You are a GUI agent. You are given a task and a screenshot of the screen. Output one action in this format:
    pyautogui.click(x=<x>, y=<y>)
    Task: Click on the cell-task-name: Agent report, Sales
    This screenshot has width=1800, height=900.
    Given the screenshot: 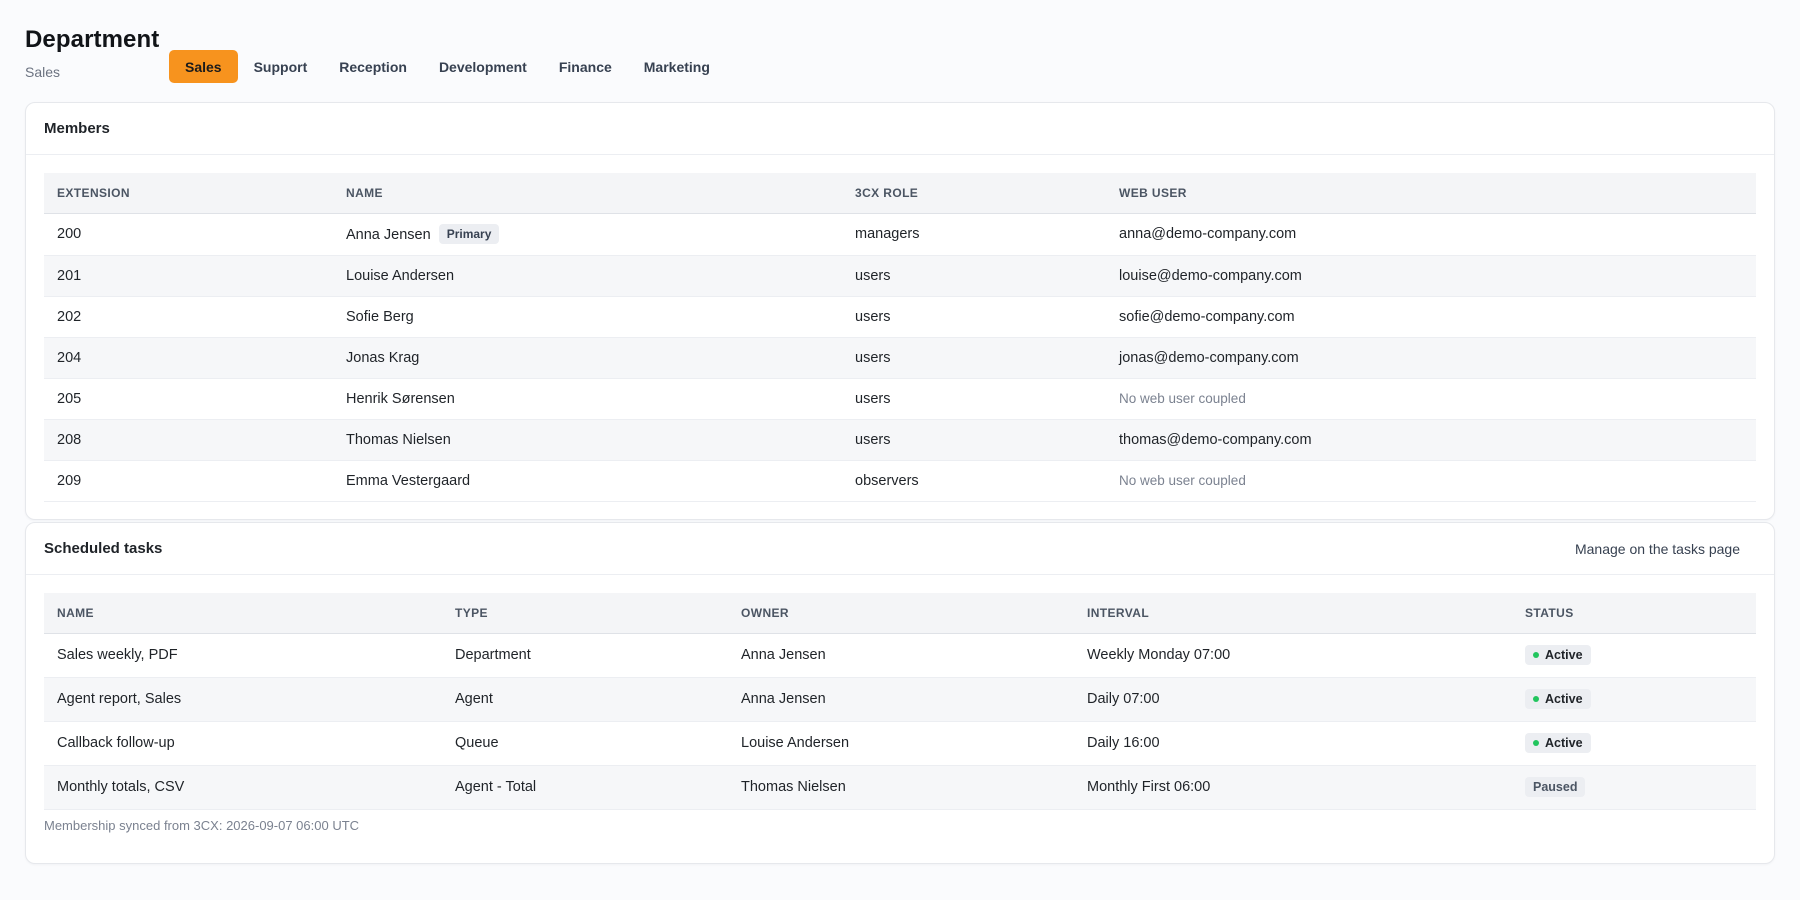 What is the action you would take?
    pyautogui.click(x=243, y=699)
    